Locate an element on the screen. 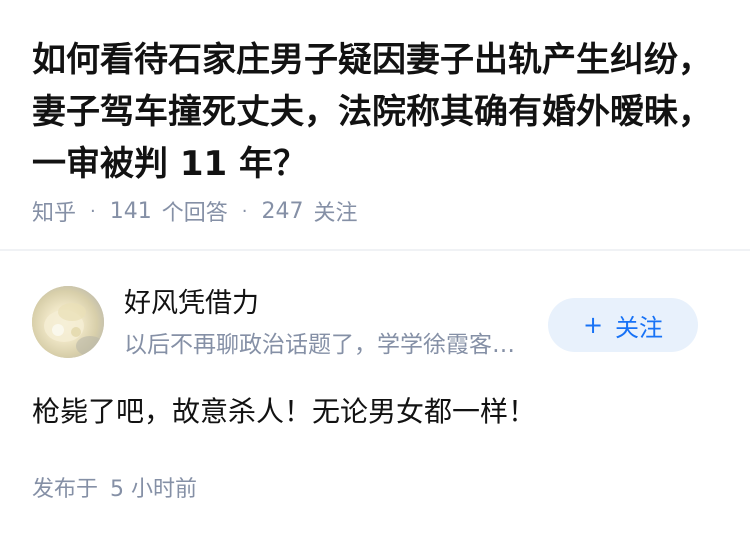 Image resolution: width=750 pixels, height=540 pixels. answer-count: 141 is located at coordinates (130, 211).